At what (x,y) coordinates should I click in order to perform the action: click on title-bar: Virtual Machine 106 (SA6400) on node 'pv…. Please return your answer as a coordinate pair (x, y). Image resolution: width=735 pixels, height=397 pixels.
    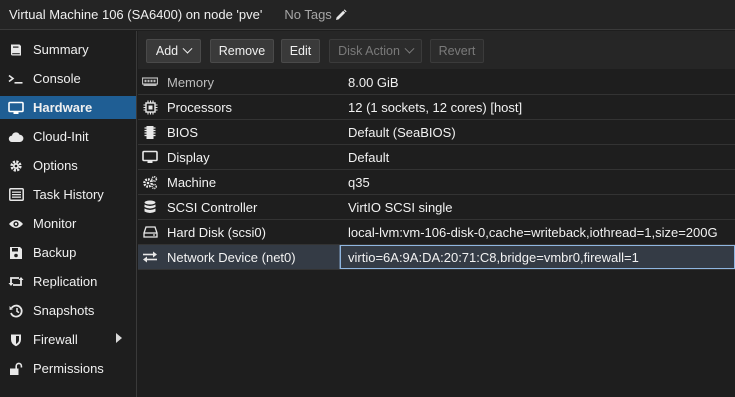
    Looking at the image, I should click on (367, 15).